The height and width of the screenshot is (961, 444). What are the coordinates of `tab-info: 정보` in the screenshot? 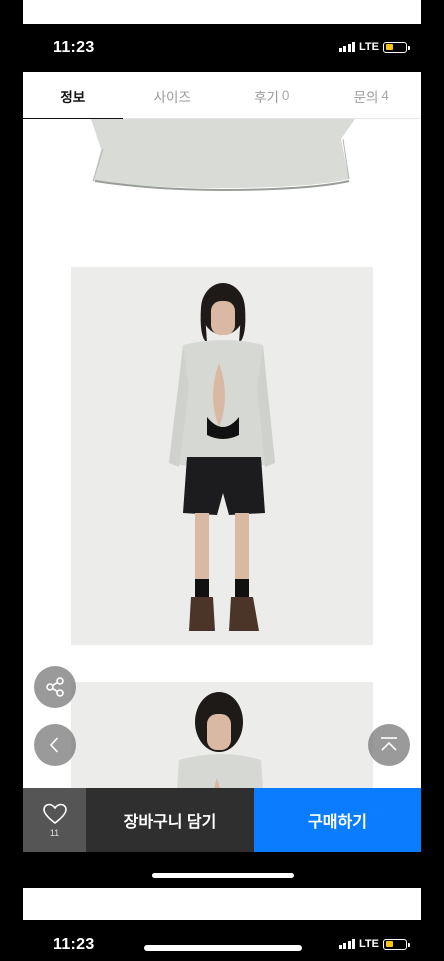 It's located at (73, 96).